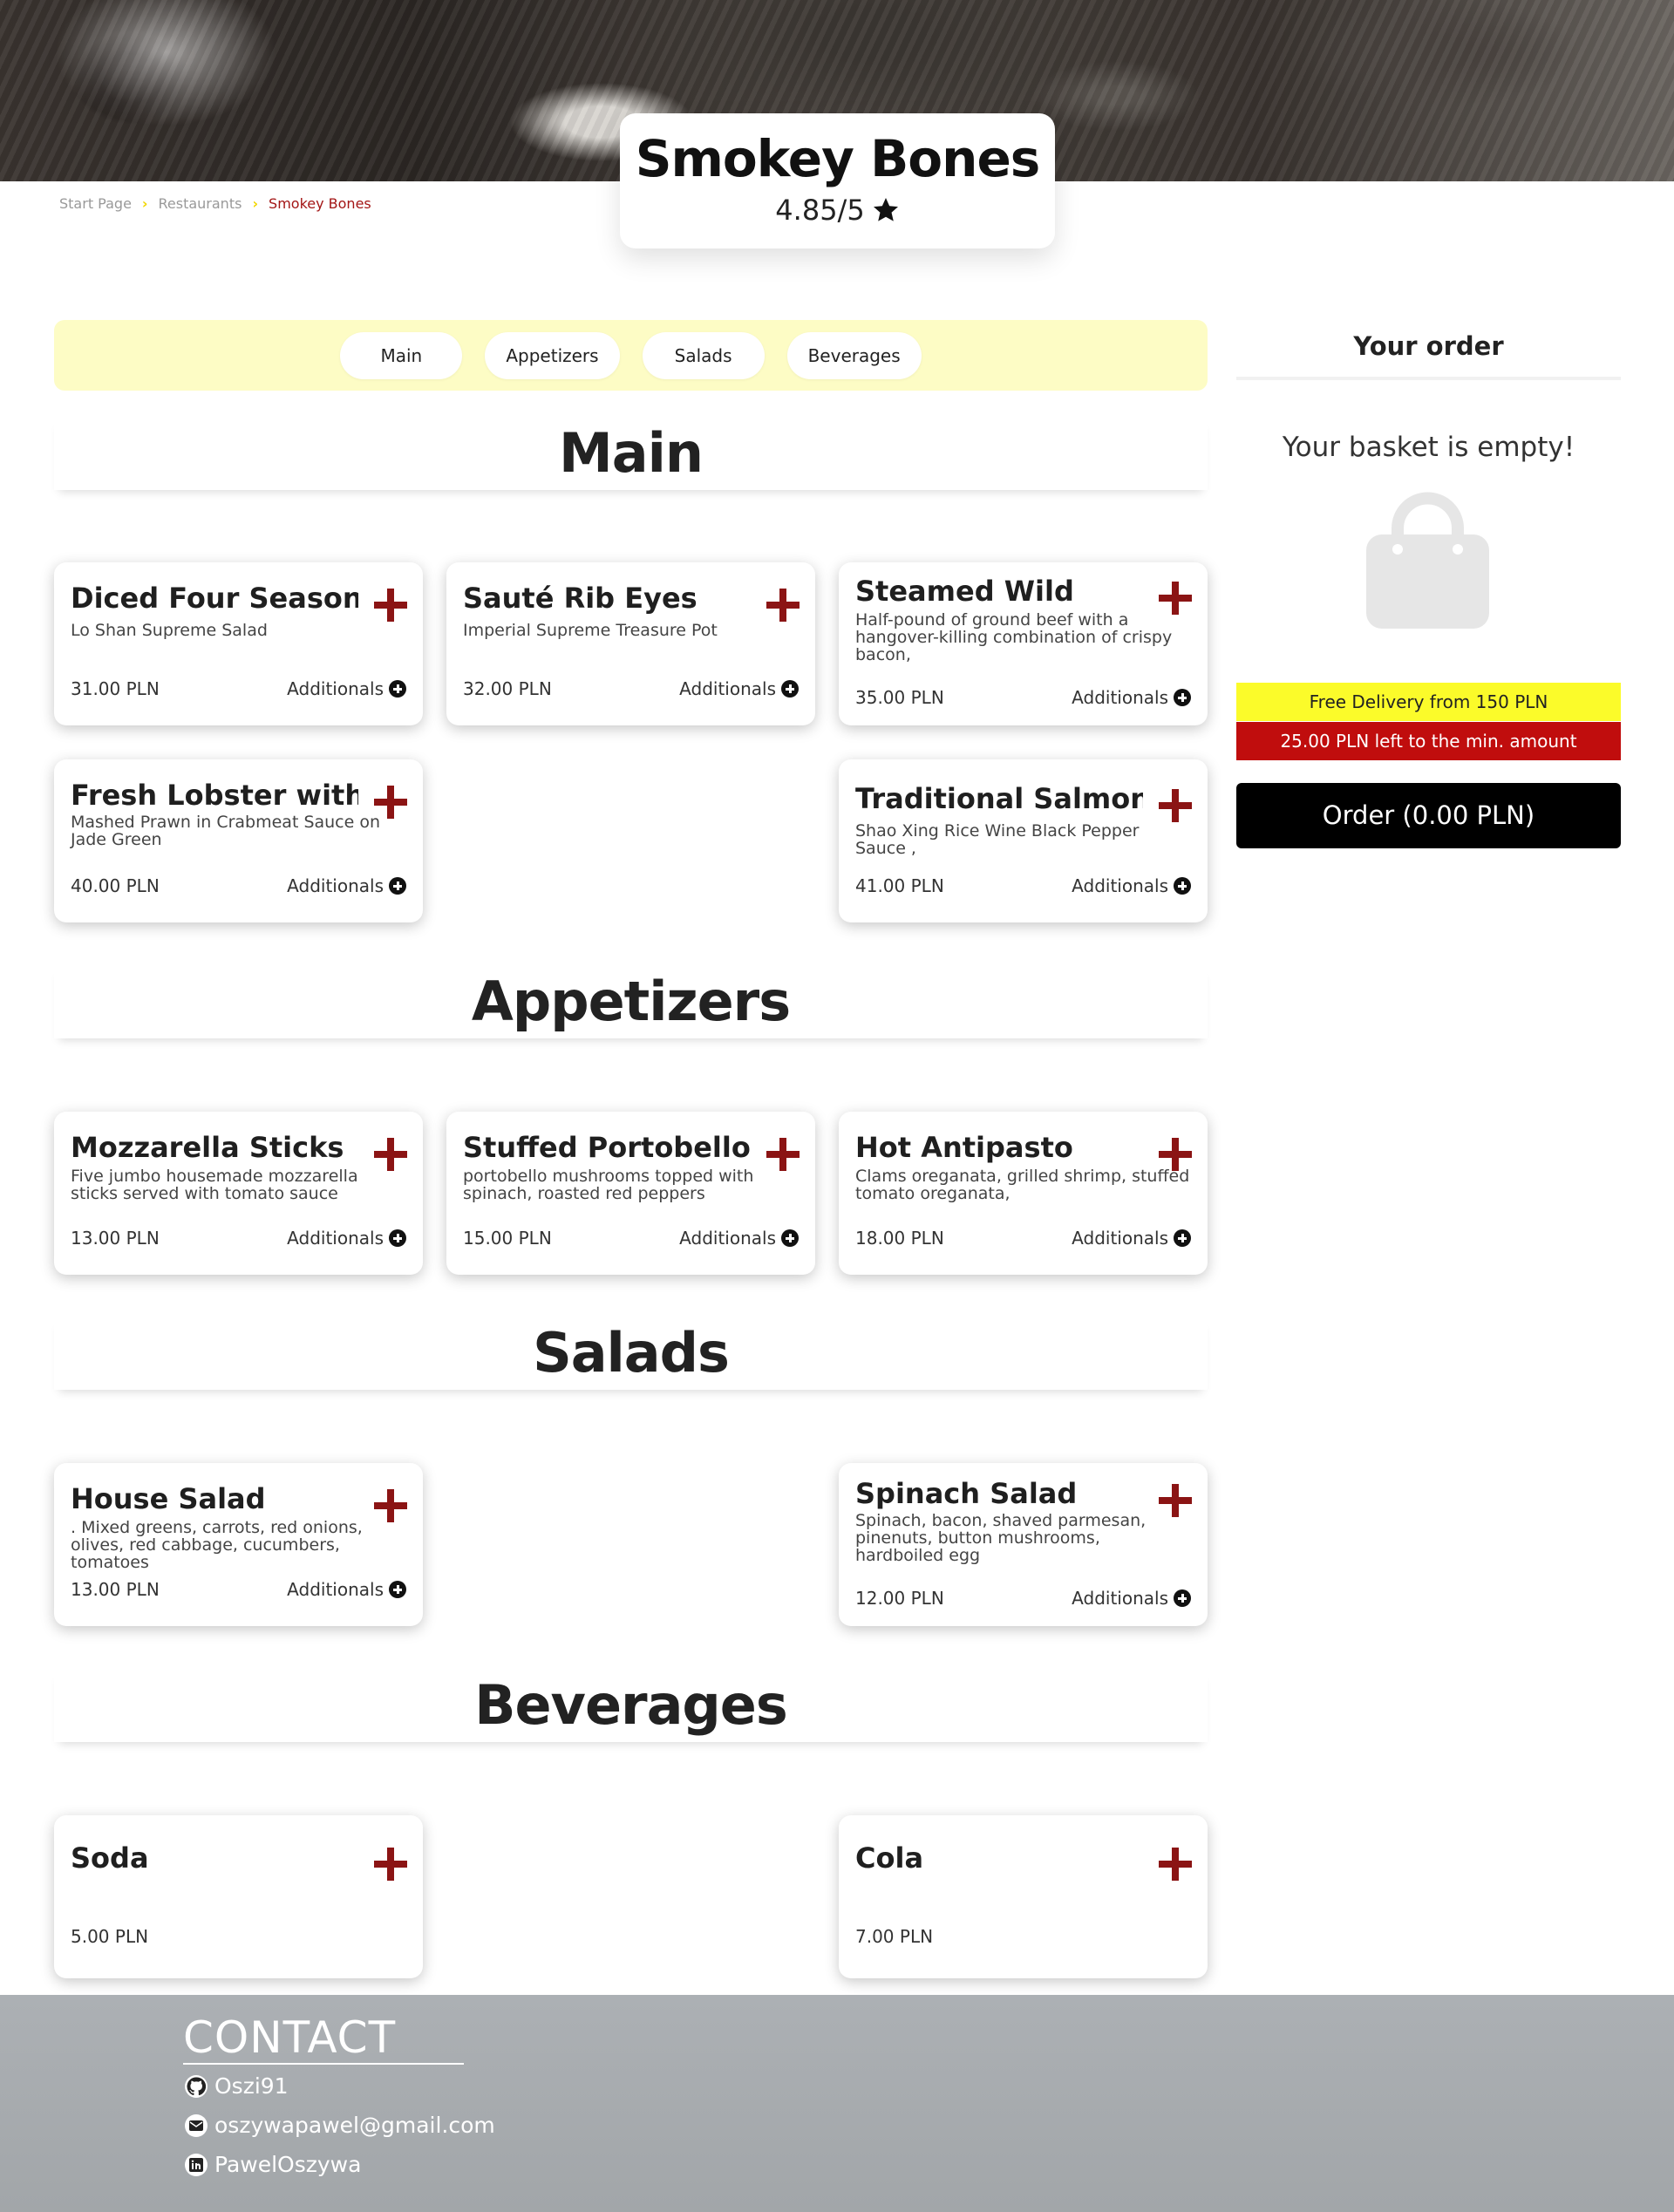 The width and height of the screenshot is (1674, 2212). I want to click on tab-beverages: Beverages, so click(854, 355).